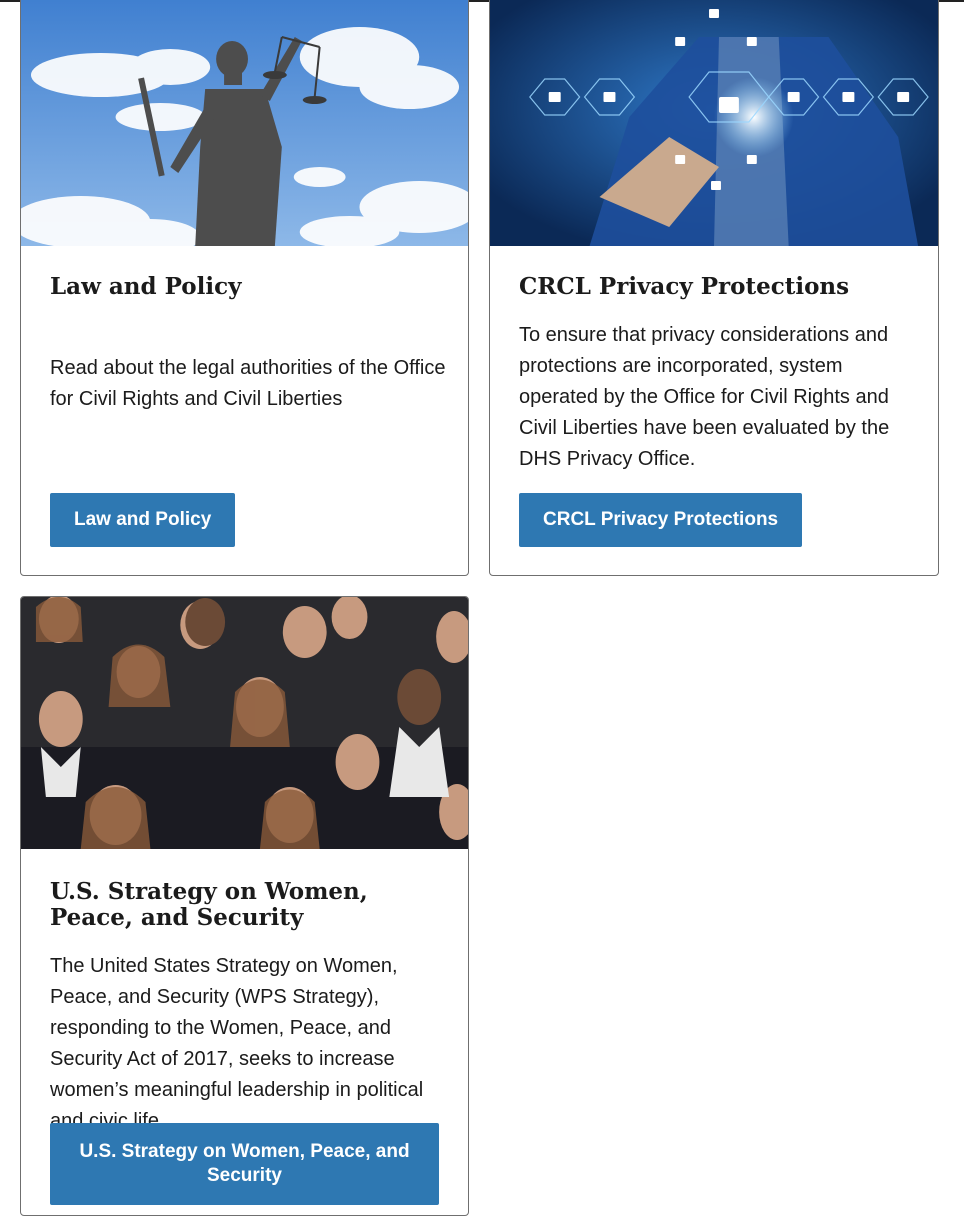 Image resolution: width=964 pixels, height=1216 pixels. I want to click on card-title: CRCL Privacy Protections, so click(684, 286).